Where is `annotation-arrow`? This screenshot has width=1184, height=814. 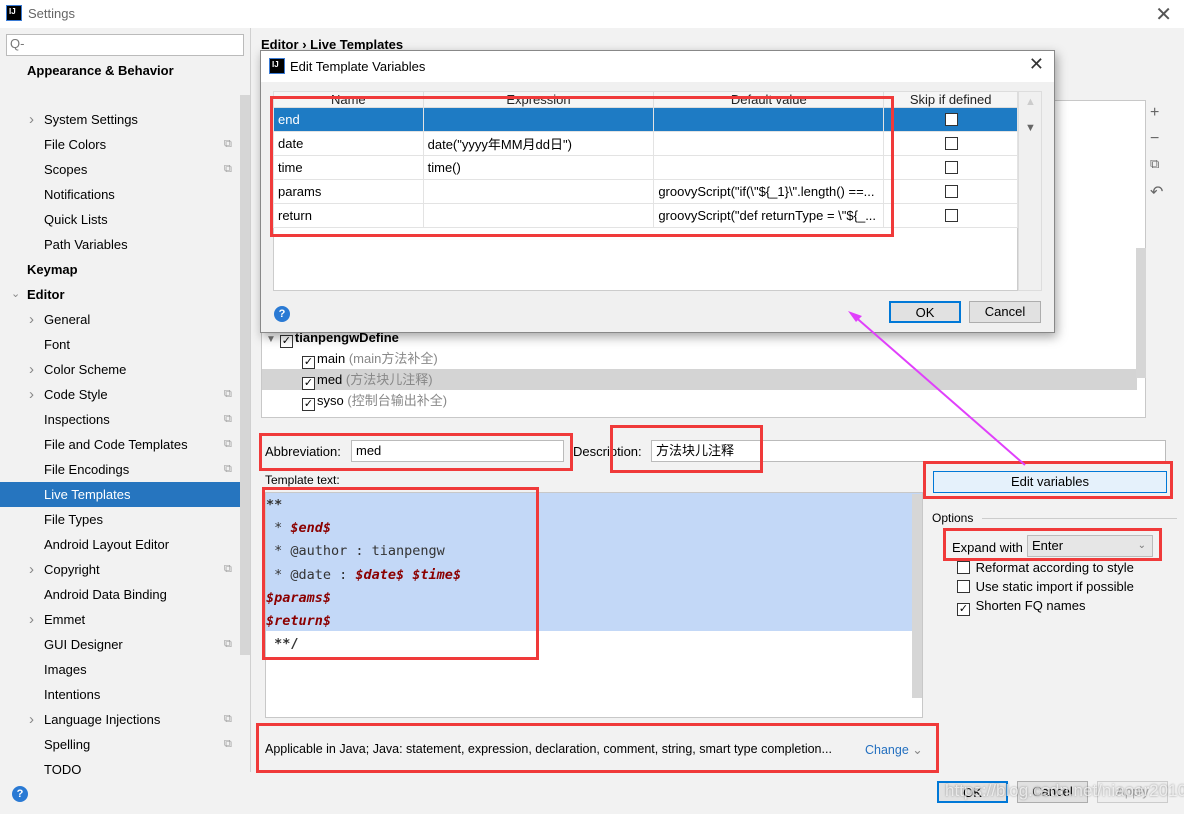 annotation-arrow is located at coordinates (937, 388).